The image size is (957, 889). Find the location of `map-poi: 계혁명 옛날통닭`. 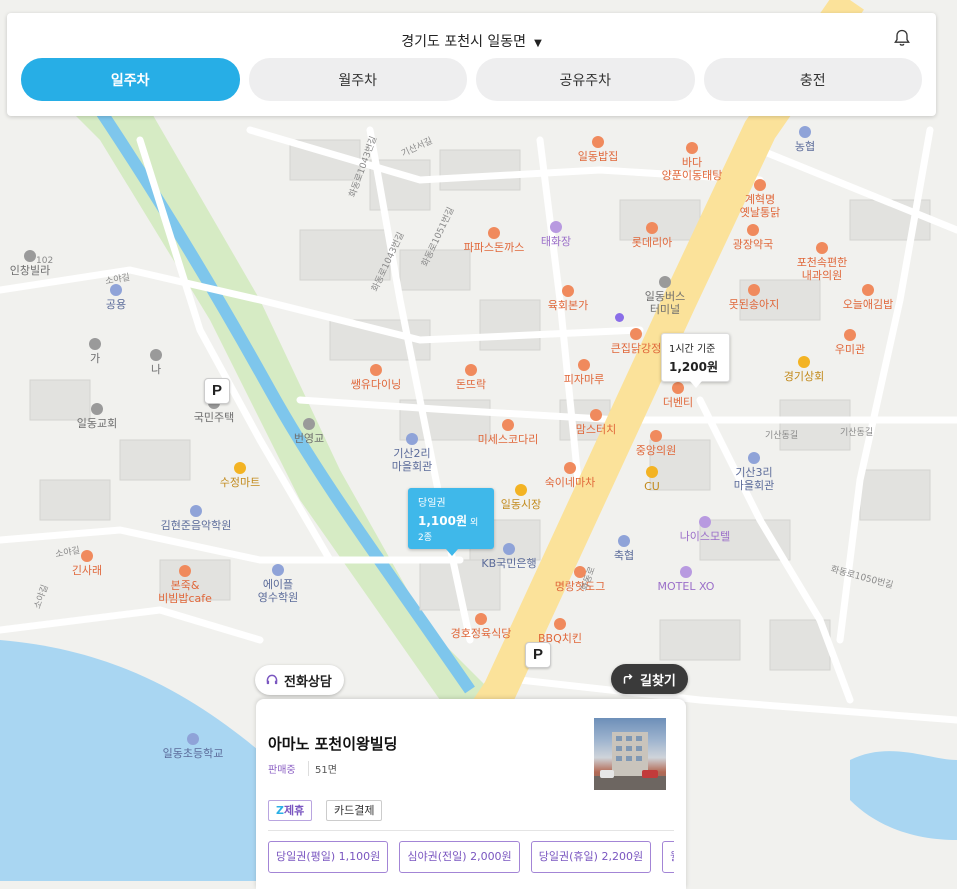

map-poi: 계혁명 옛날통닭 is located at coordinates (760, 199).